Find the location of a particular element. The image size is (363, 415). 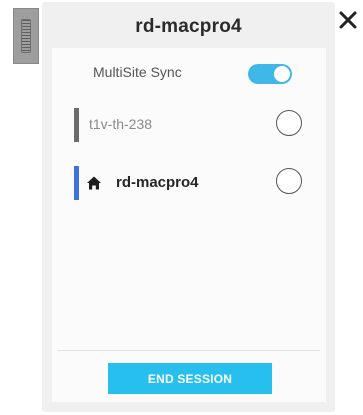

site-row: t1v-th-238 is located at coordinates (189, 124).